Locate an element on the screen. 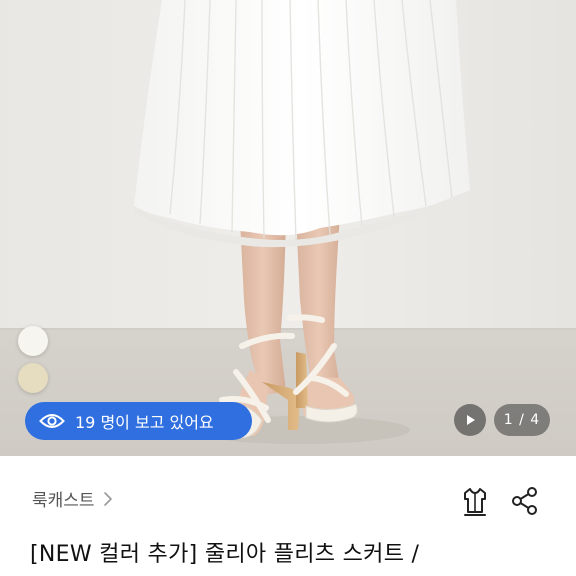 This screenshot has height=576, width=576. color-swatch-beige is located at coordinates (33, 378).